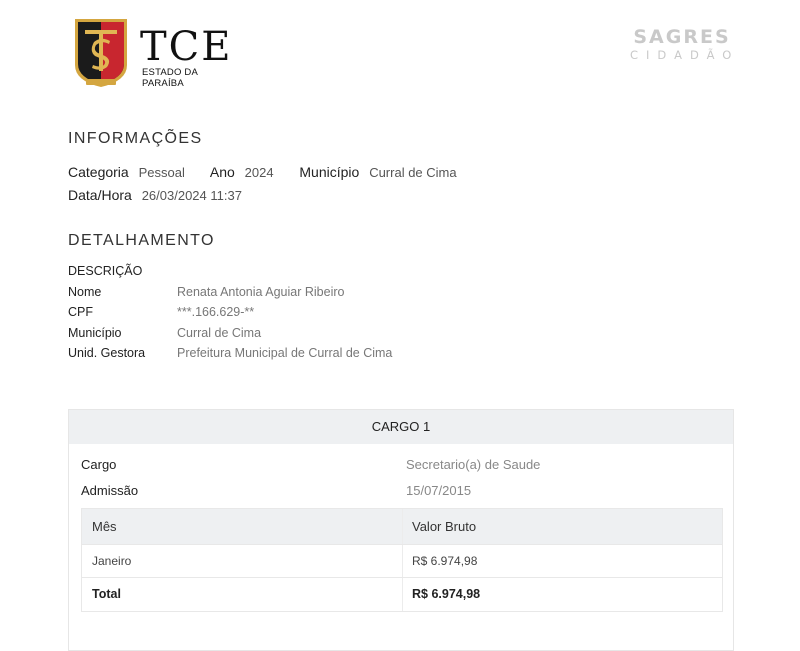 This screenshot has width=800, height=651. Describe the element at coordinates (685, 55) in the screenshot. I see `sagres-brand-bottom: CIDADÃO` at that location.